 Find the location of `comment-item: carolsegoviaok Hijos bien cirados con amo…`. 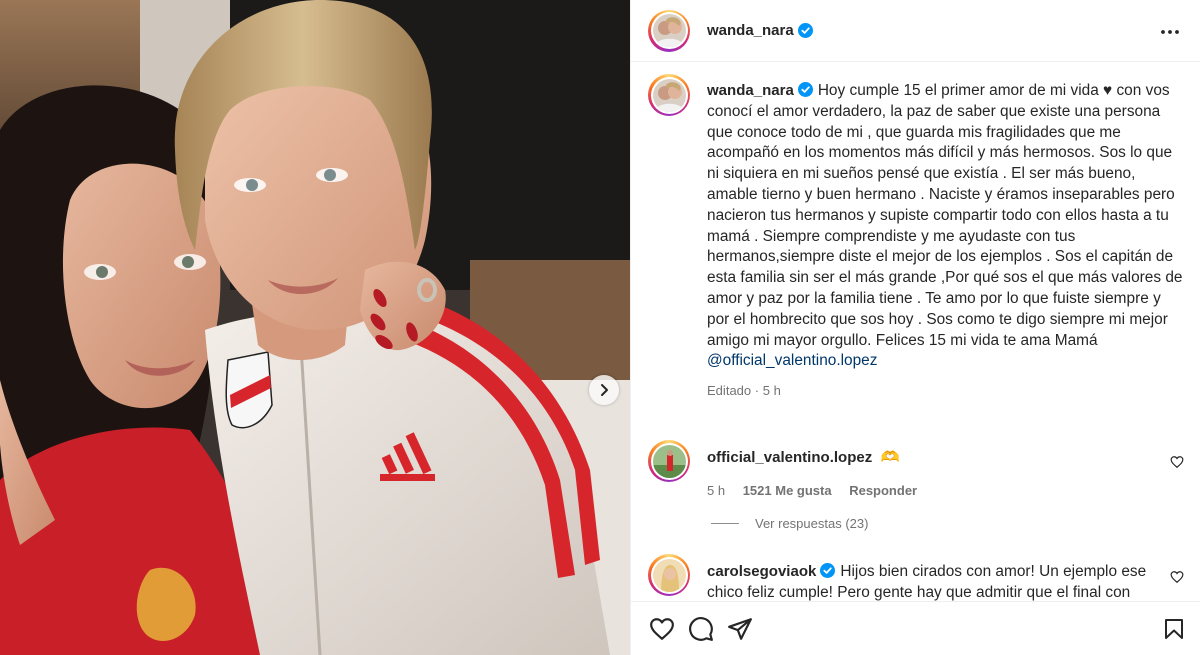

comment-item: carolsegoviaok Hijos bien cirados con amo… is located at coordinates (916, 577).